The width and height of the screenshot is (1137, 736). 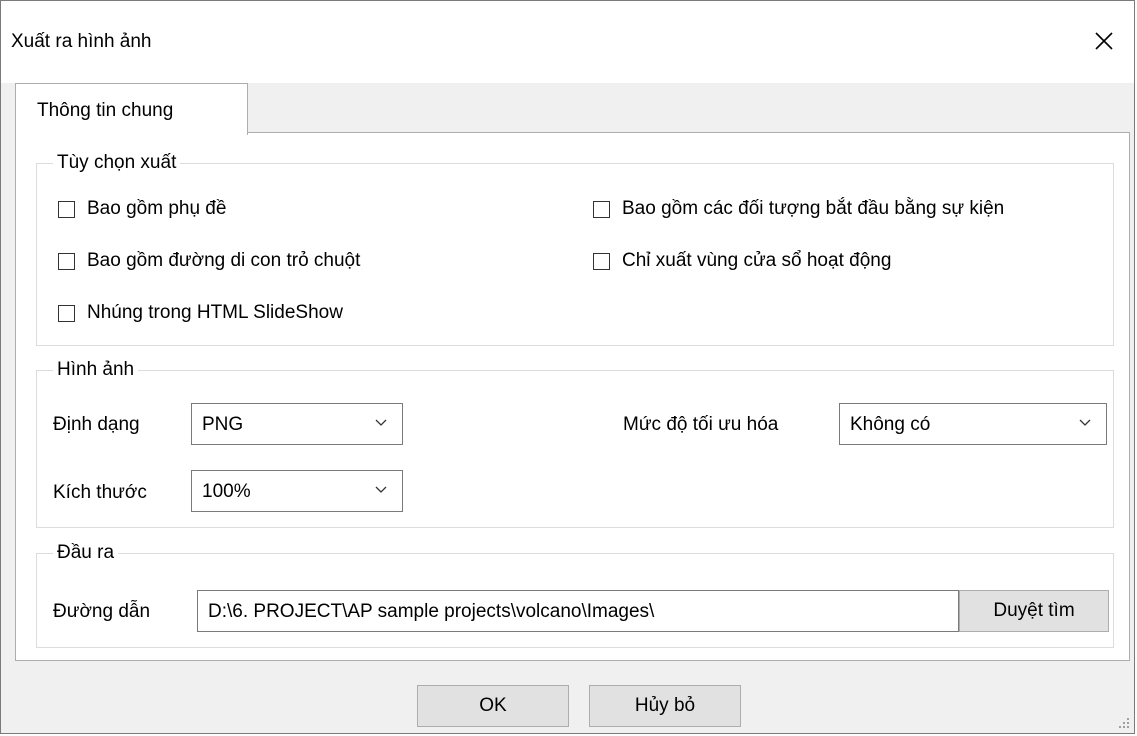 I want to click on close-button, so click(x=1104, y=41).